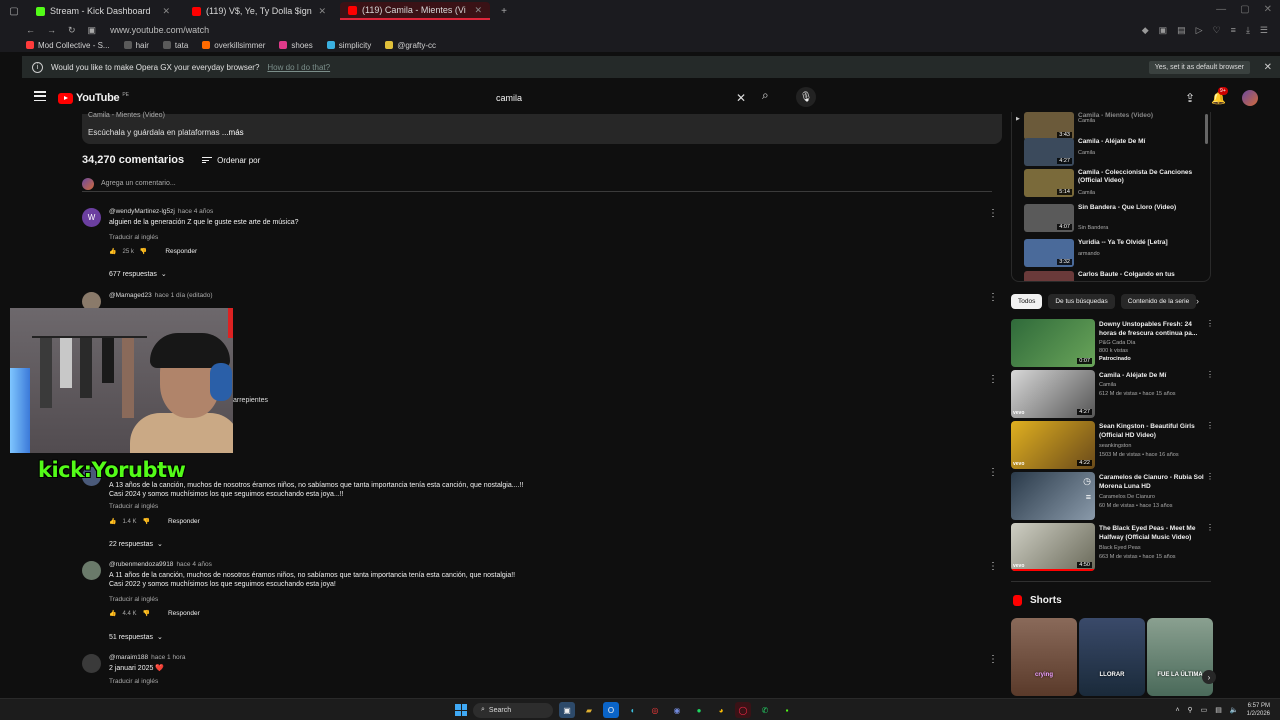 The width and height of the screenshot is (1280, 720). Describe the element at coordinates (296, 45) in the screenshot. I see `bookmark-item: shoes` at that location.